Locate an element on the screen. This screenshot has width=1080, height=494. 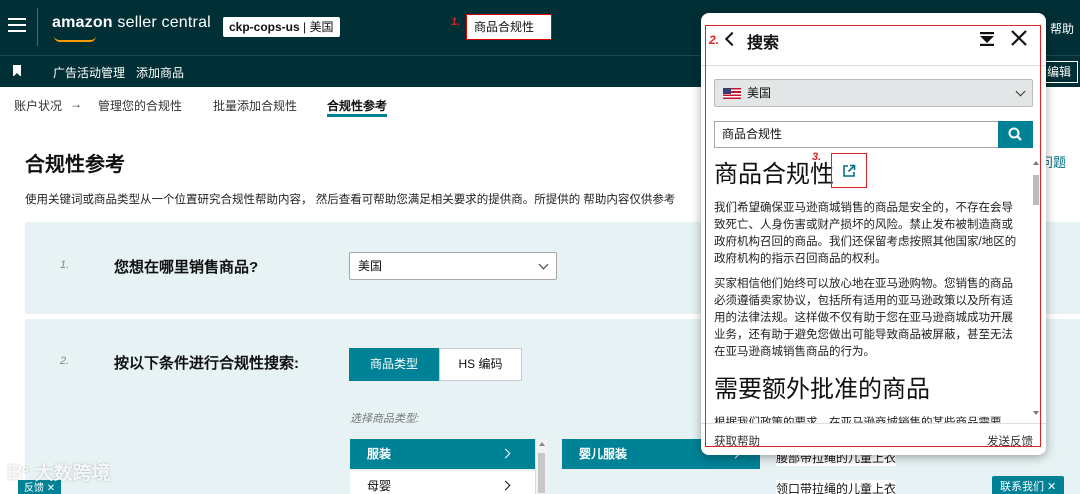
category-item-baby: 母婴 is located at coordinates (442, 482).